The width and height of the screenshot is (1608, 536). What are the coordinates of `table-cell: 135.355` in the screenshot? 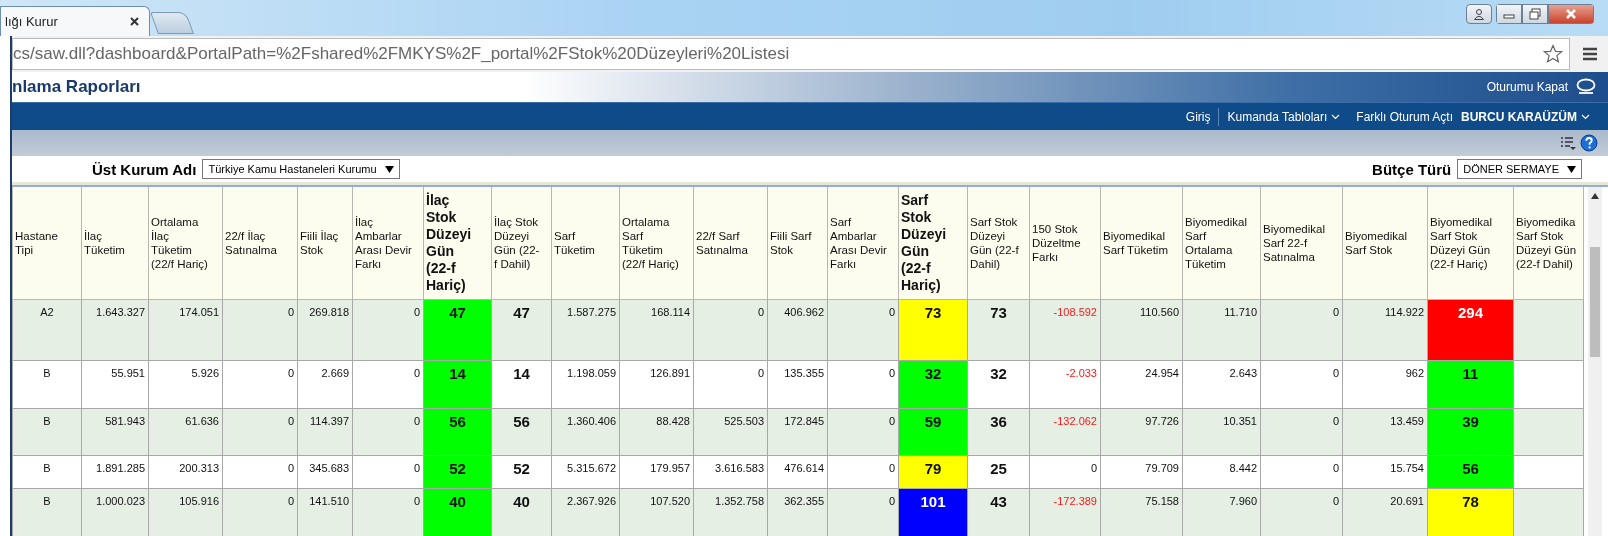 It's located at (797, 384).